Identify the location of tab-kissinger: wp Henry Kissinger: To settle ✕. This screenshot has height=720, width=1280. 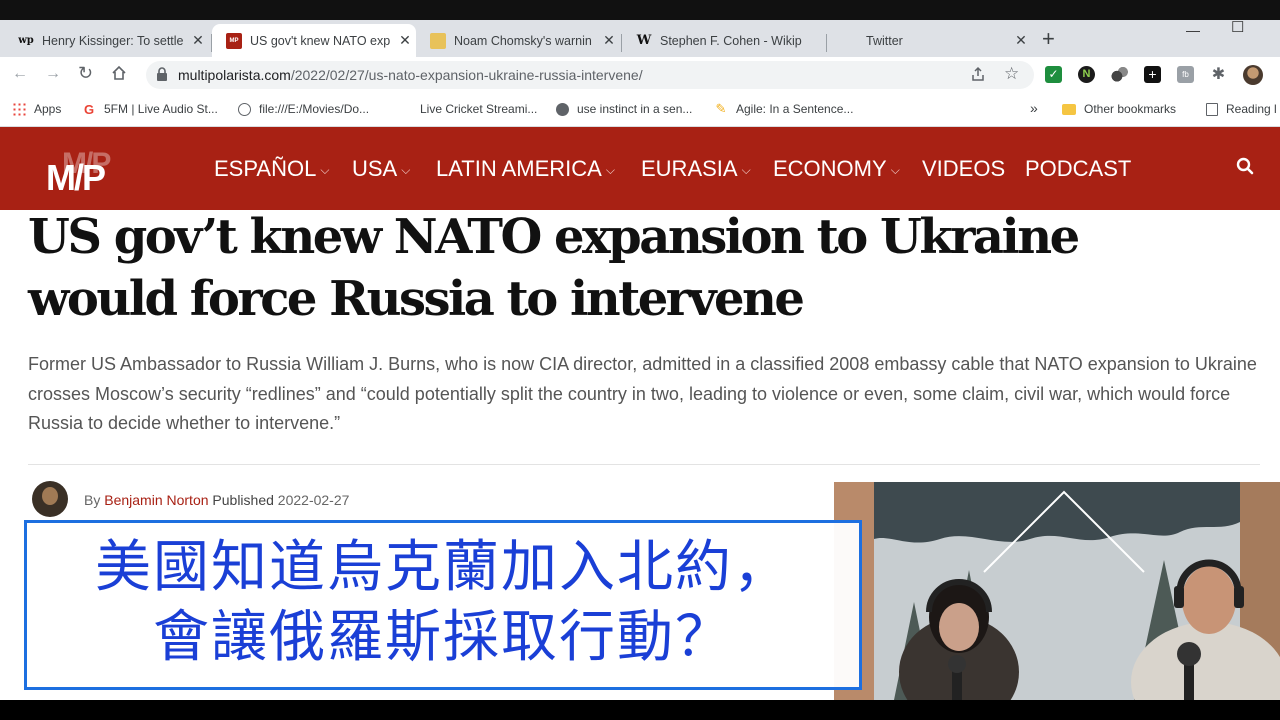
(106, 40).